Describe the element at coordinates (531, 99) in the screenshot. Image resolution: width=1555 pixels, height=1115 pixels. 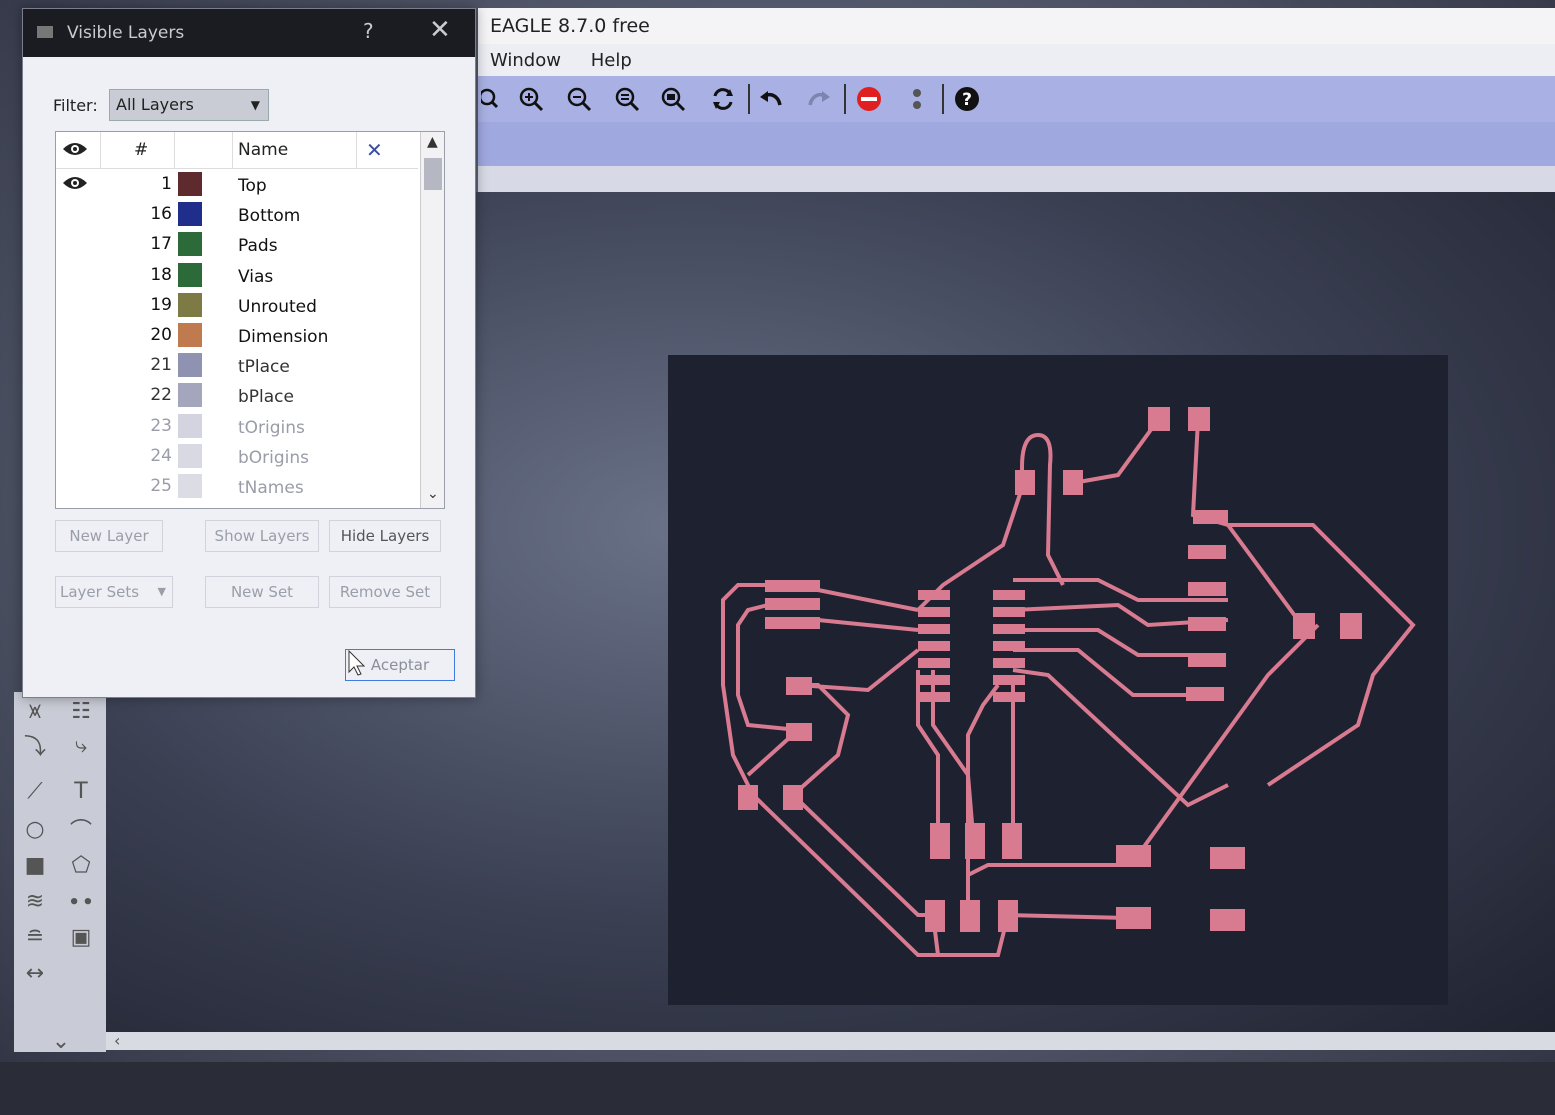
I see `zoom-in-icon` at that location.